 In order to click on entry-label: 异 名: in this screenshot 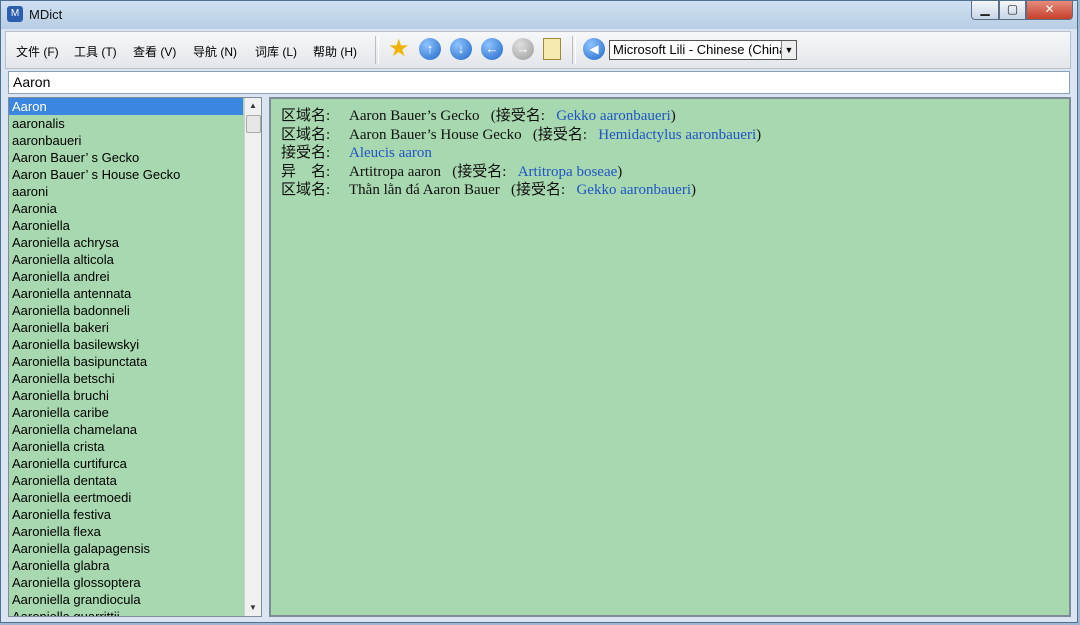, I will do `click(306, 171)`.